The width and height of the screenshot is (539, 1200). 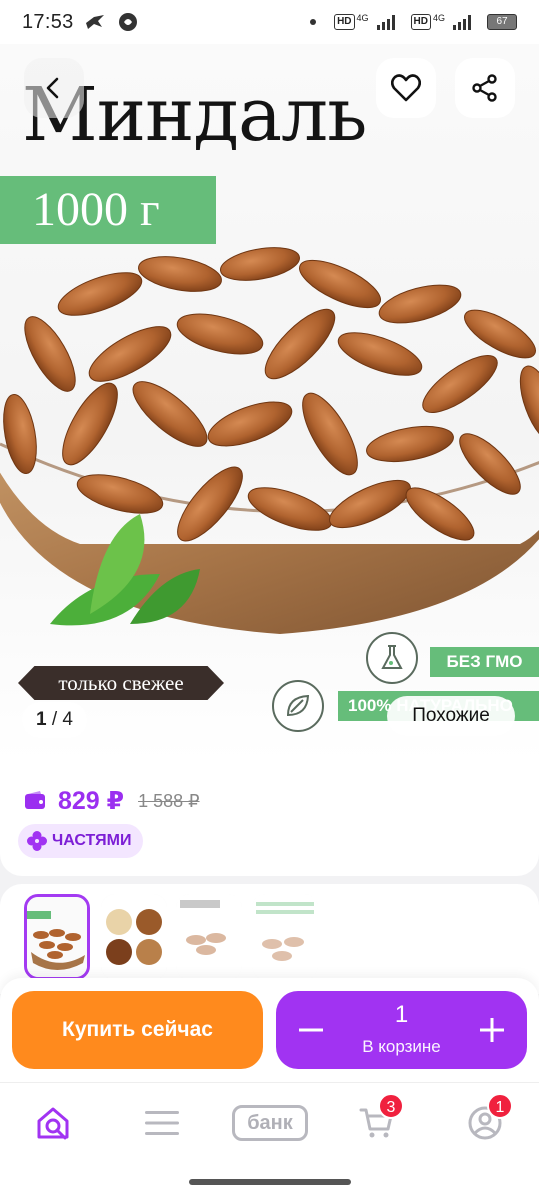 I want to click on home-indicator, so click(x=270, y=1182).